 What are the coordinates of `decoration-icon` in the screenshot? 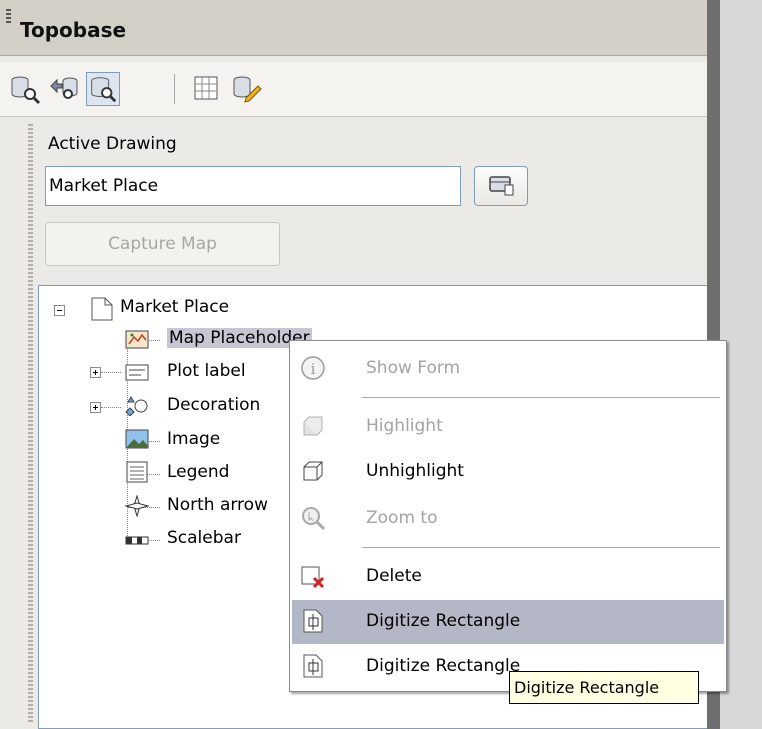 It's located at (136, 406).